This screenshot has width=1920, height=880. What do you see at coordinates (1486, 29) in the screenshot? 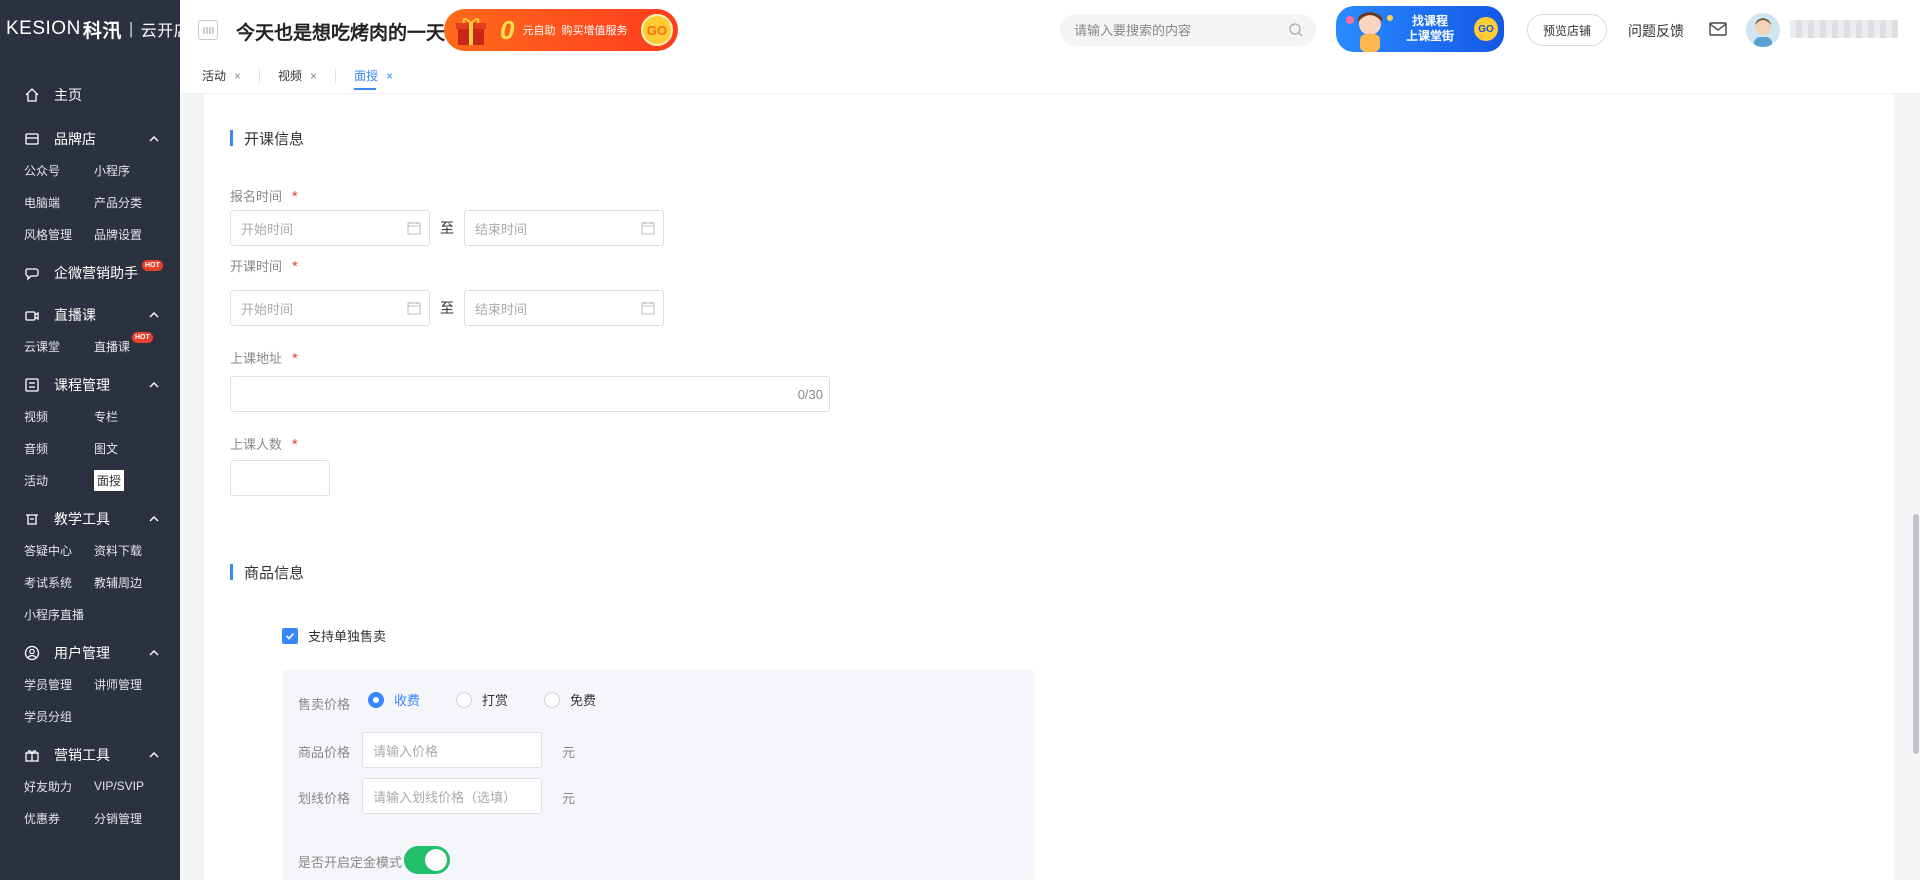
I see `course-go-button: GO` at bounding box center [1486, 29].